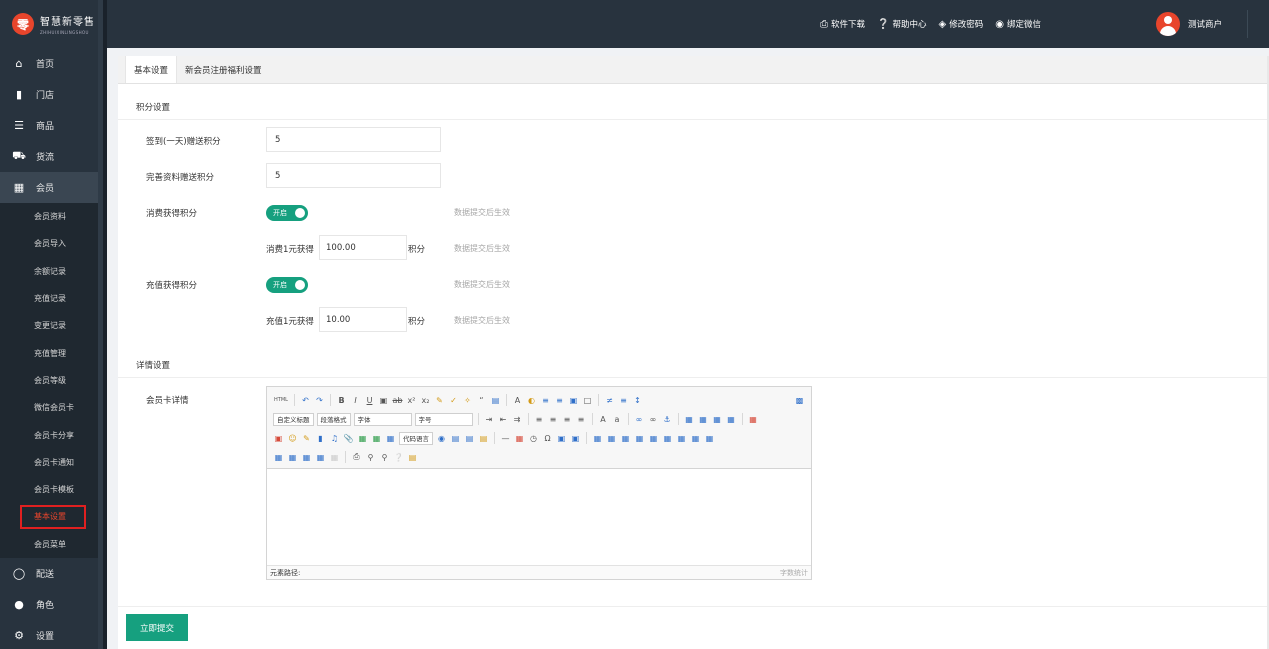  What do you see at coordinates (495, 400) in the screenshot?
I see `paste-plain-icon: ▤` at bounding box center [495, 400].